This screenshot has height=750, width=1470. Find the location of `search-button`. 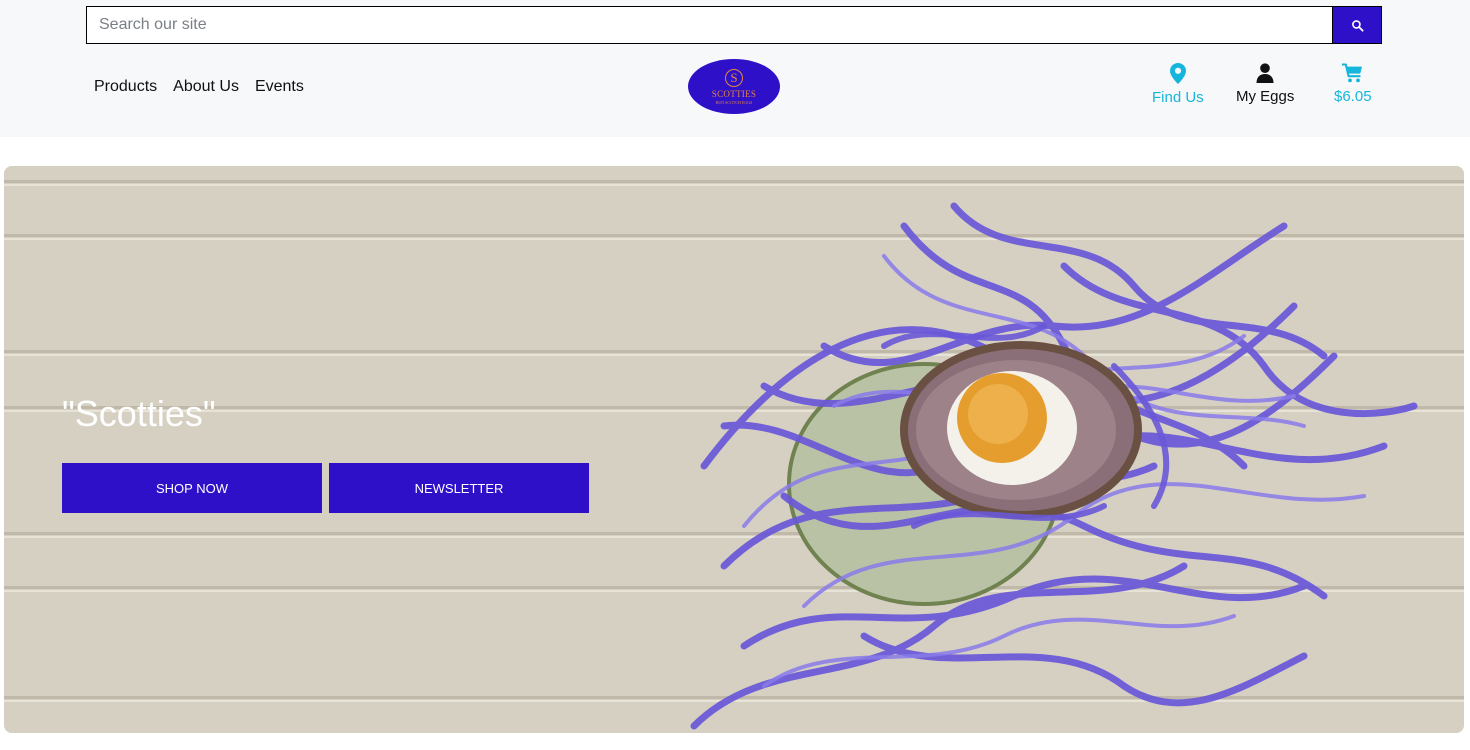

search-button is located at coordinates (1357, 25).